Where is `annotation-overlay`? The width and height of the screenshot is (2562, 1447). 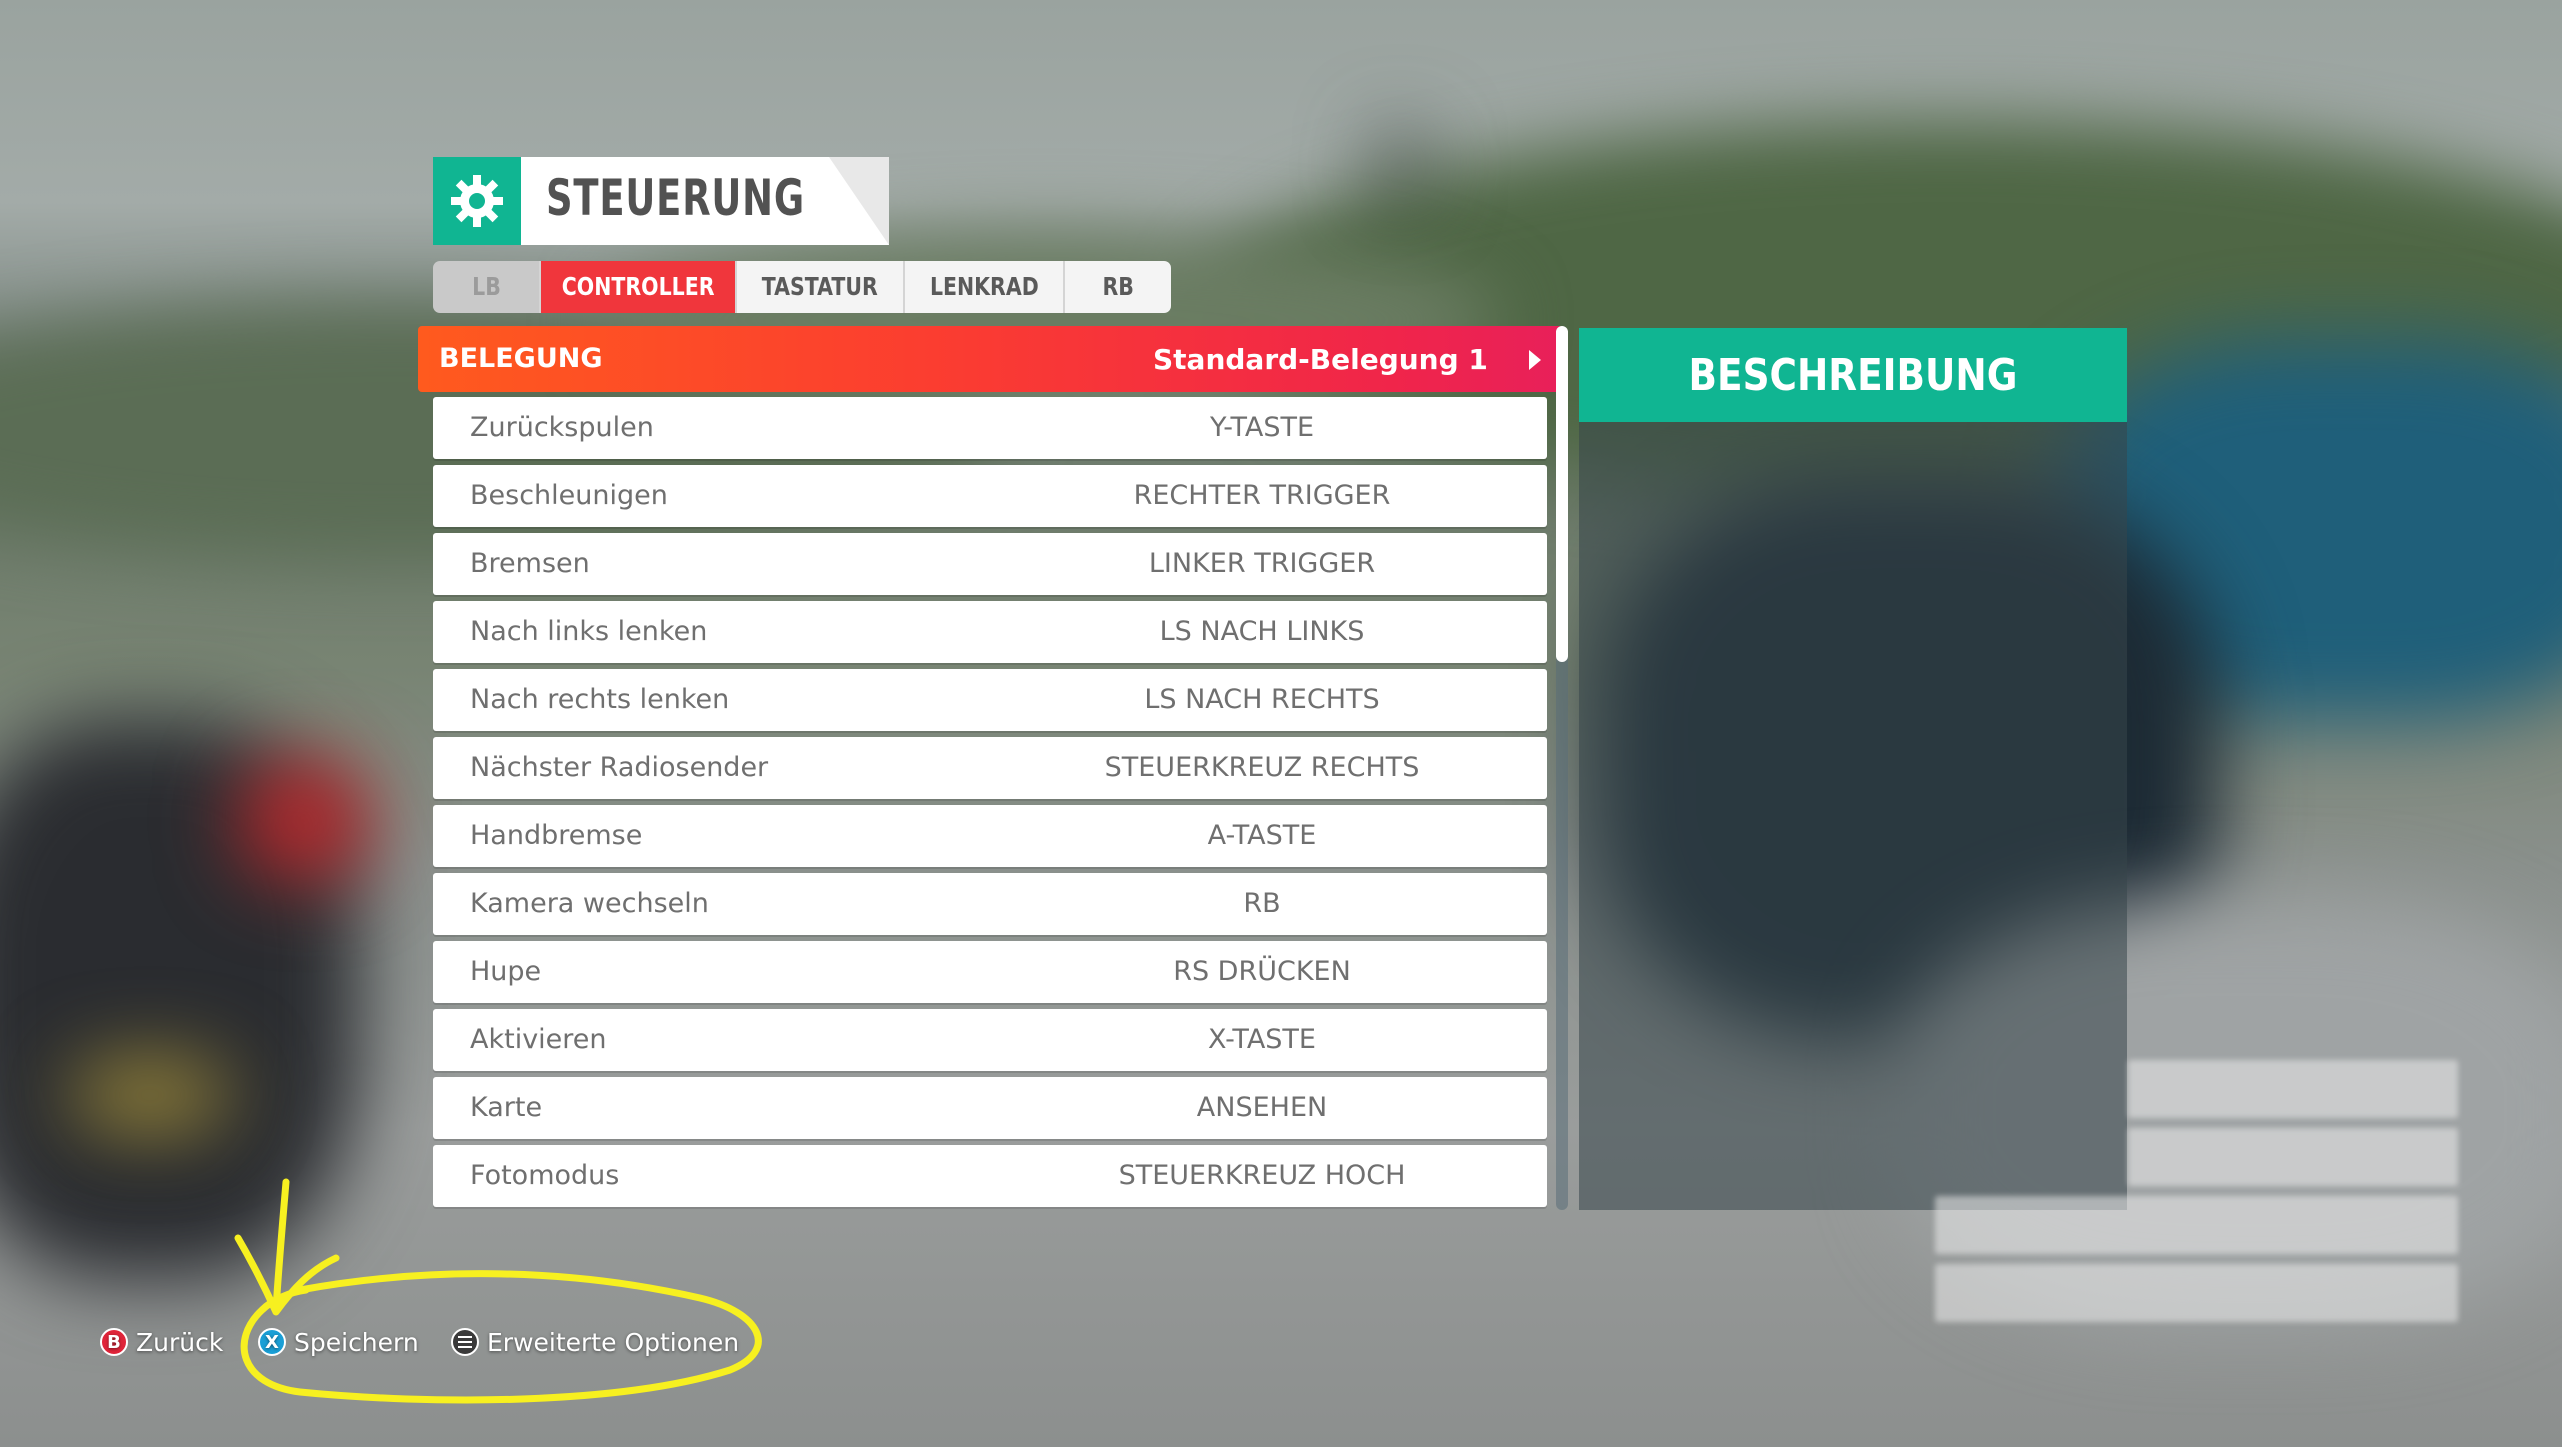 annotation-overlay is located at coordinates (498, 1291).